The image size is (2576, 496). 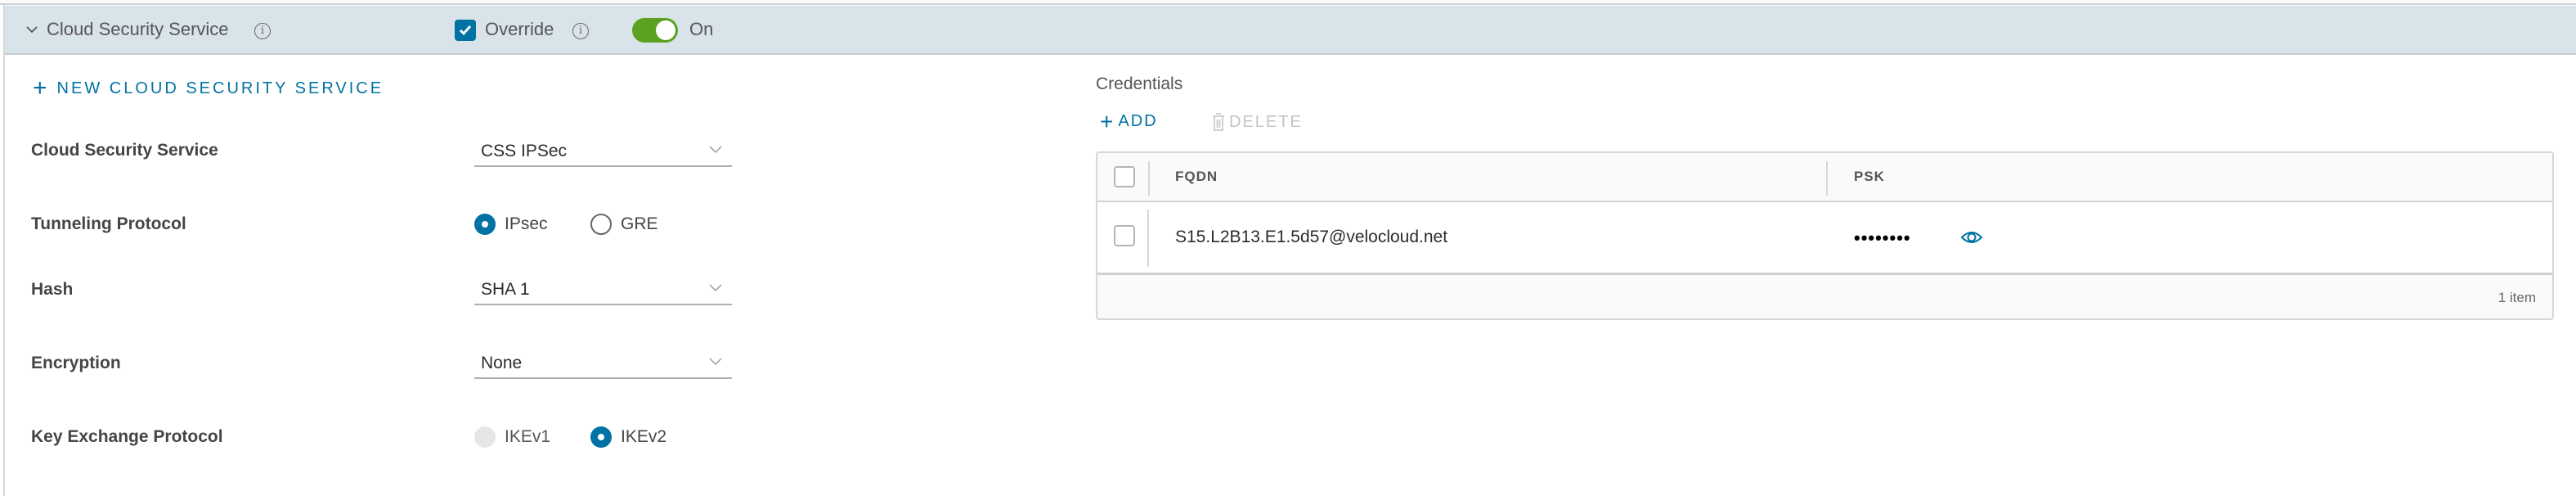 What do you see at coordinates (108, 223) in the screenshot?
I see `tunneling-protocol-label: Tunneling Protocol` at bounding box center [108, 223].